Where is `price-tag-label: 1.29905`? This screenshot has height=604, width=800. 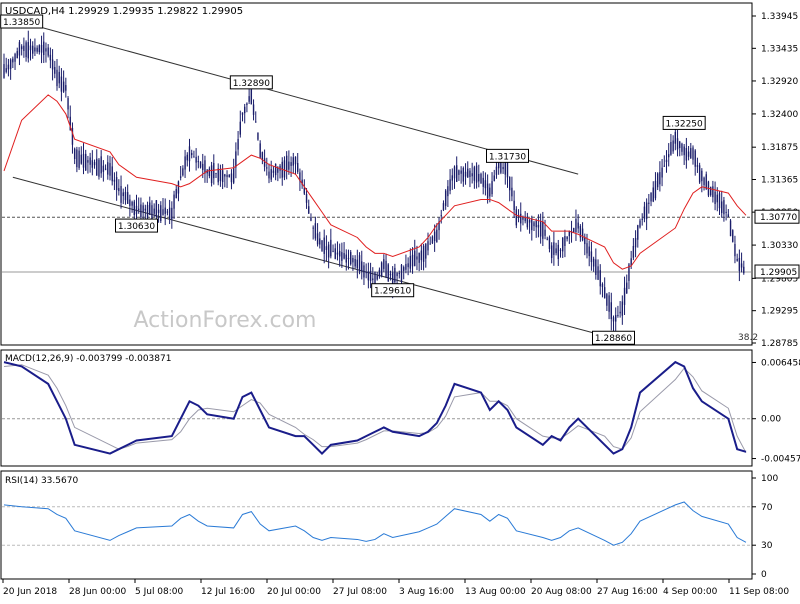
price-tag-label: 1.29905 is located at coordinates (778, 273).